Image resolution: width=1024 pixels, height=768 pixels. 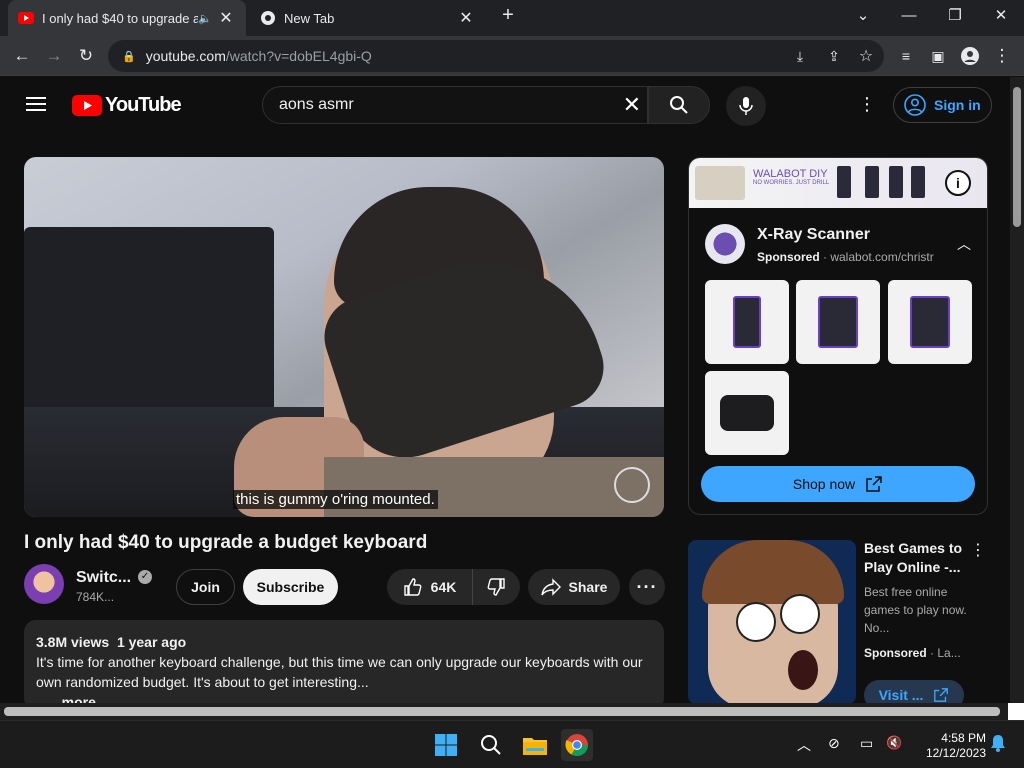 I want to click on ad-info-icon: i, so click(x=958, y=183).